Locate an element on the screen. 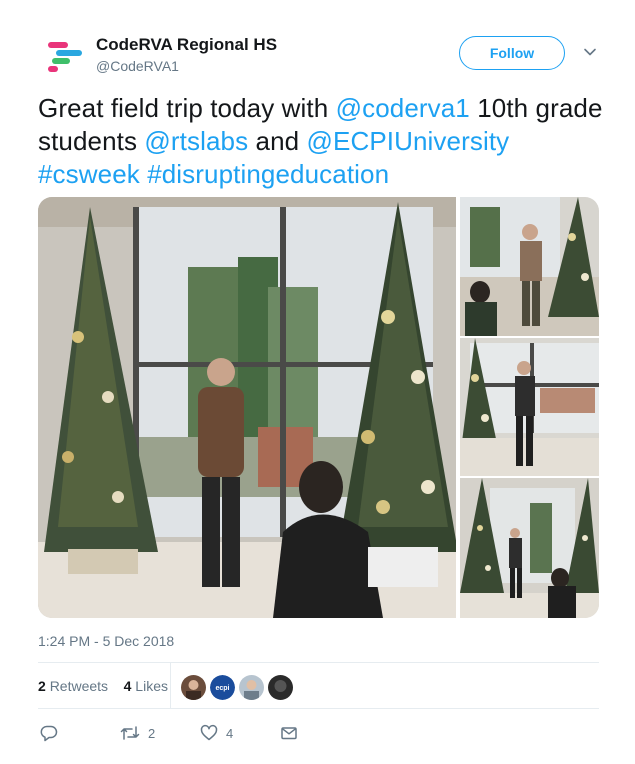 The image size is (635, 764). logo-bar-blue is located at coordinates (69, 53).